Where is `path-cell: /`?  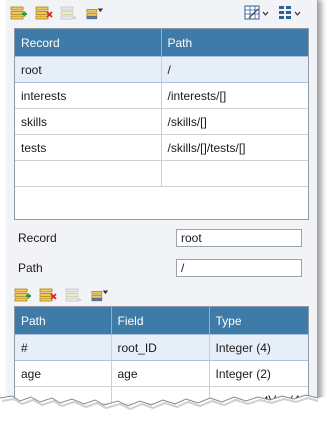 path-cell: / is located at coordinates (234, 69).